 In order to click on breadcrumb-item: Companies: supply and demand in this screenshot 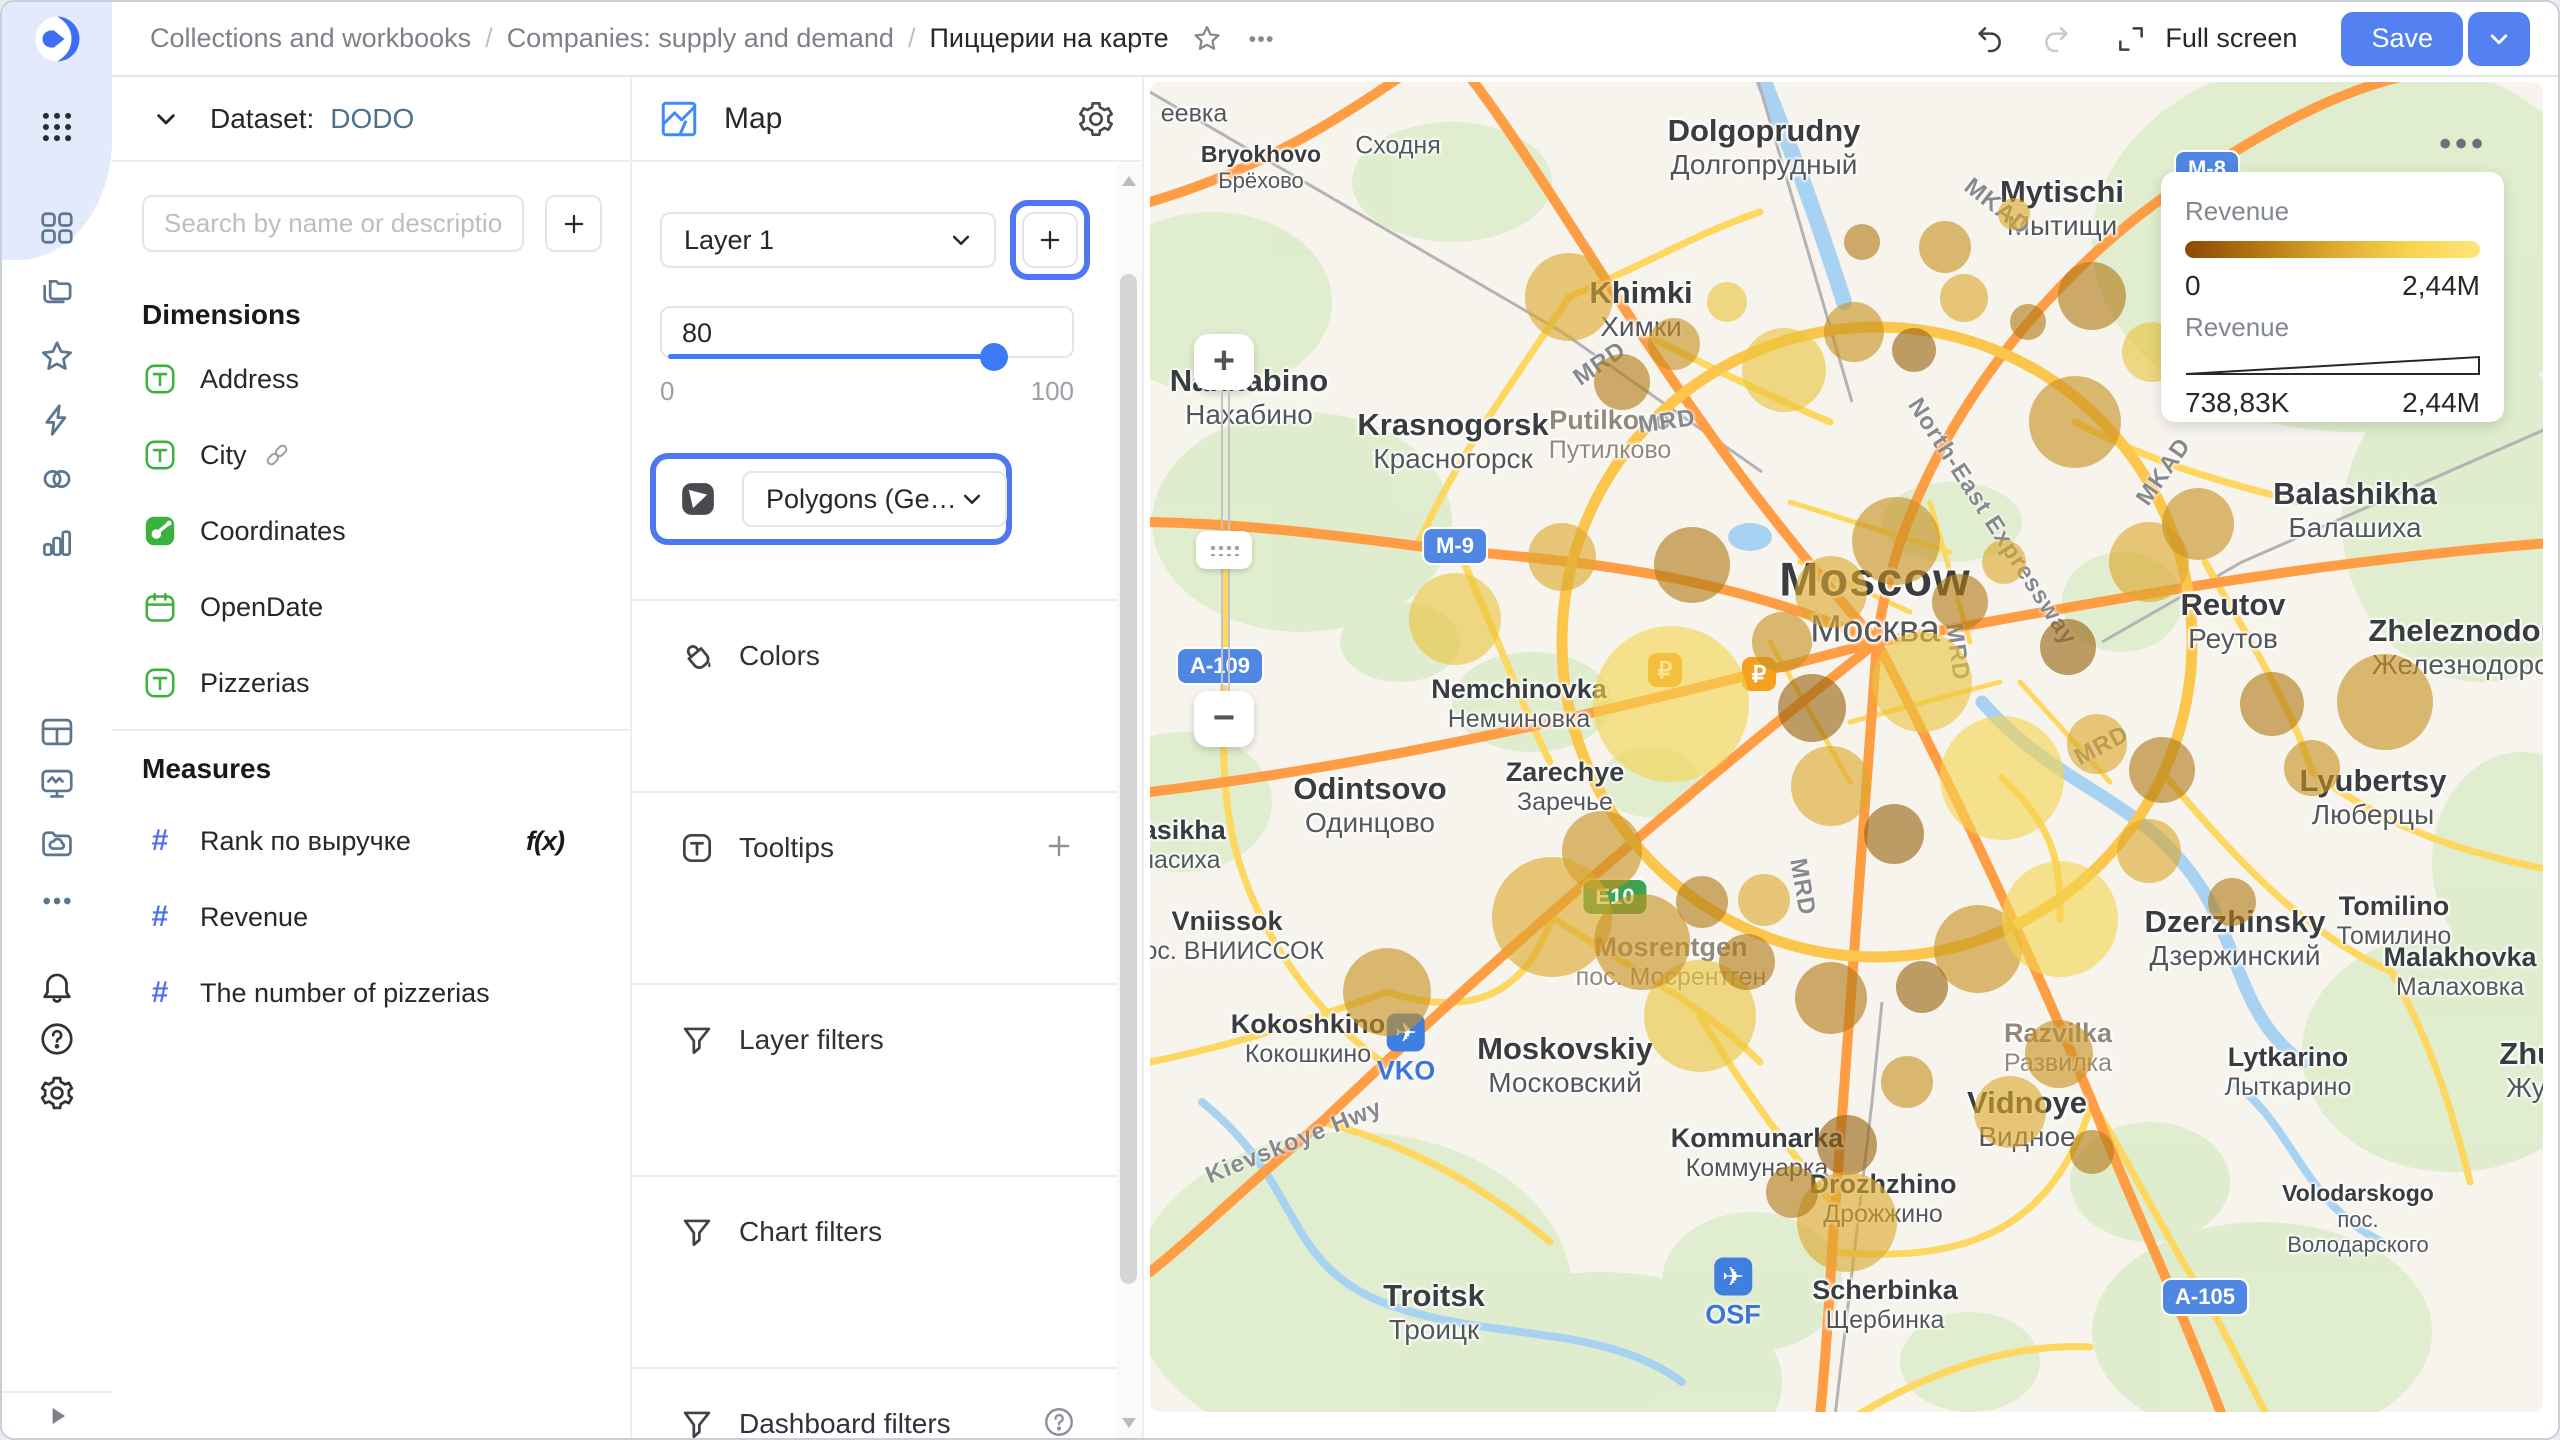, I will do `click(700, 38)`.